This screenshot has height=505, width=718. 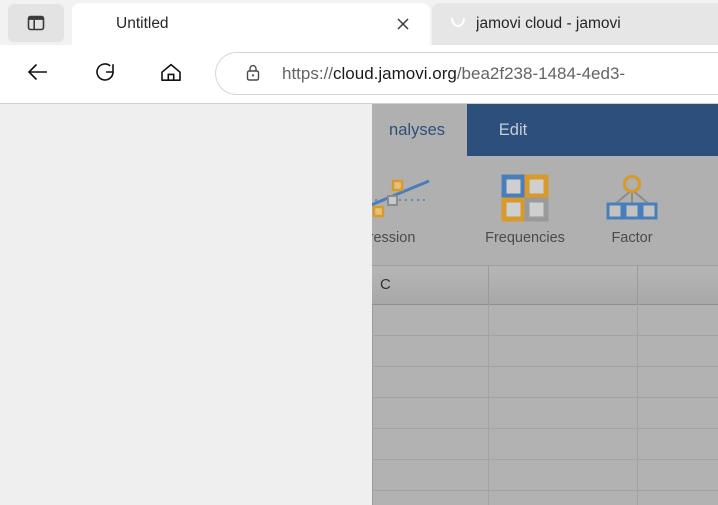 I want to click on close-icon, so click(x=403, y=24).